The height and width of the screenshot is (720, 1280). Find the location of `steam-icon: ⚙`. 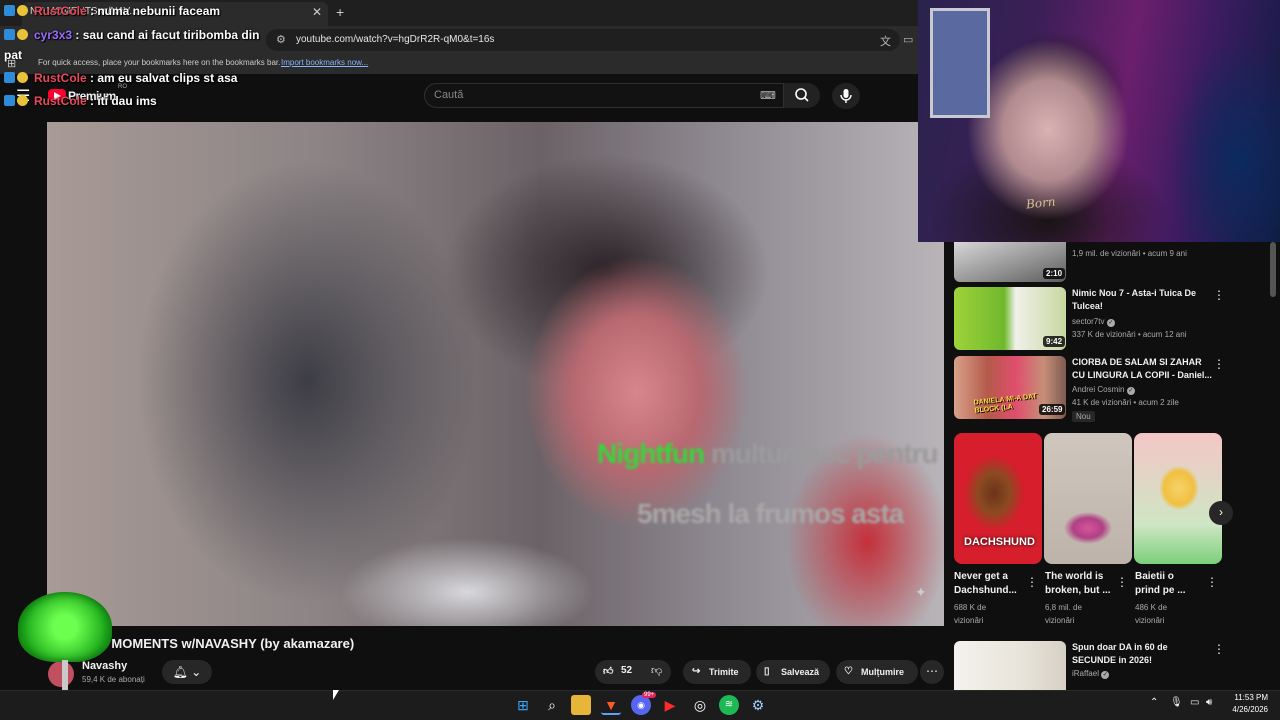

steam-icon: ⚙ is located at coordinates (758, 705).